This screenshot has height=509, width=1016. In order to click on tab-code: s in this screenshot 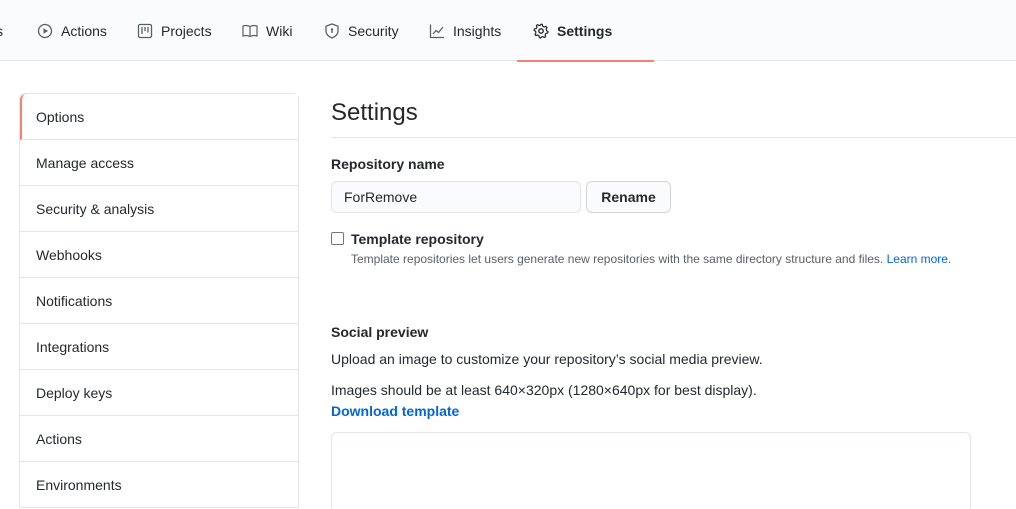, I will do `click(1, 30)`.